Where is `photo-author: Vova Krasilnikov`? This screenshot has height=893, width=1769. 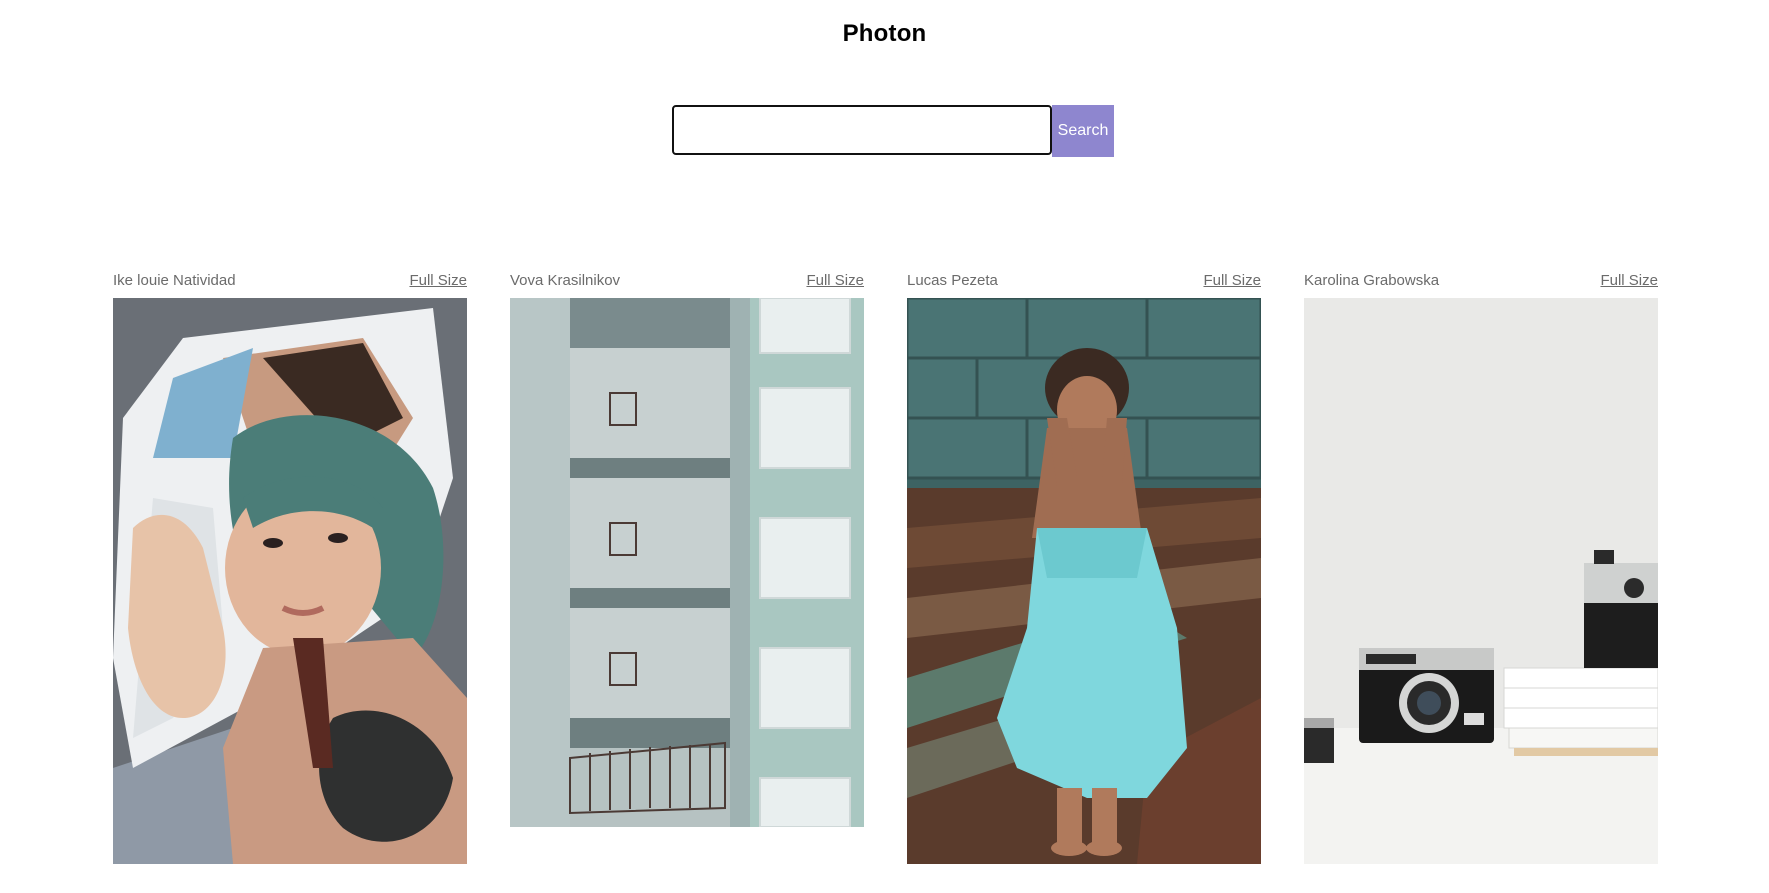 photo-author: Vova Krasilnikov is located at coordinates (565, 280).